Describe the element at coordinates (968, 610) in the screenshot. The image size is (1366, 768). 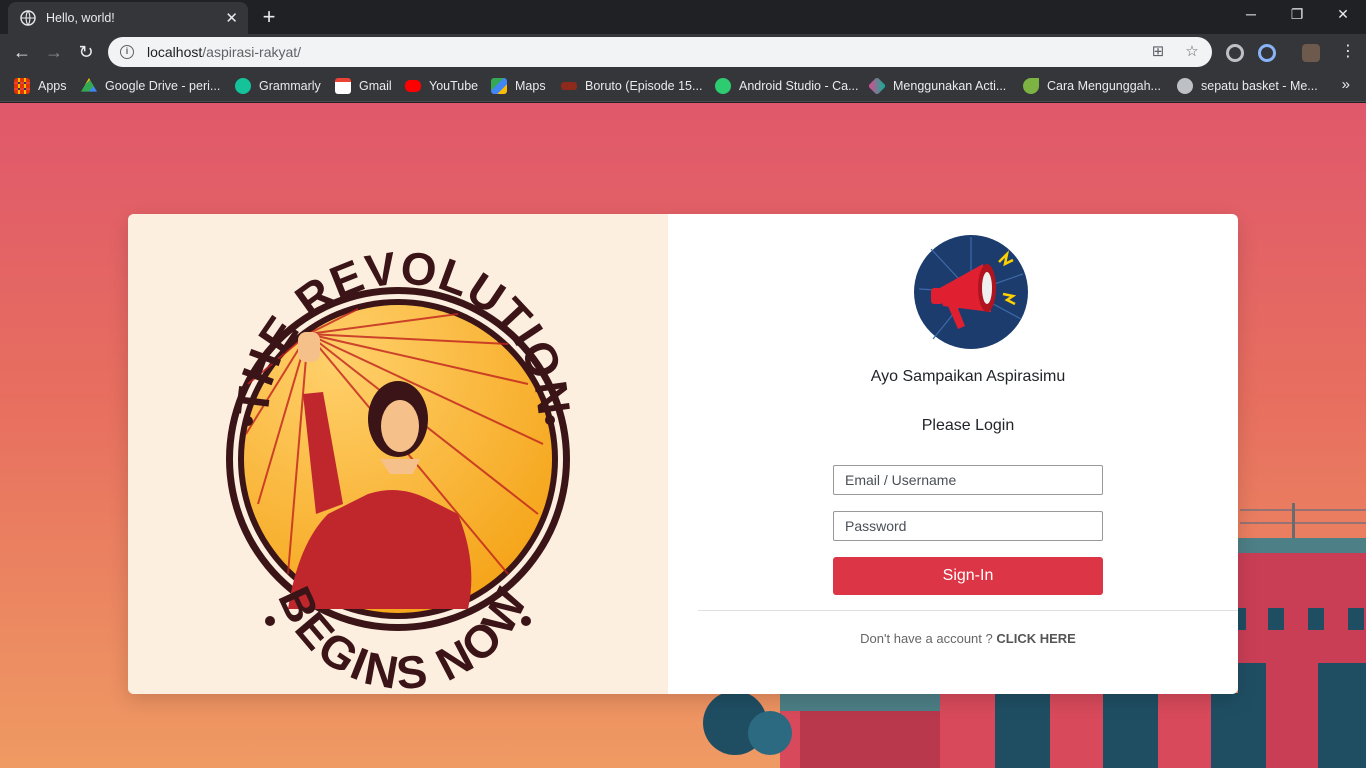
I see `divider` at that location.